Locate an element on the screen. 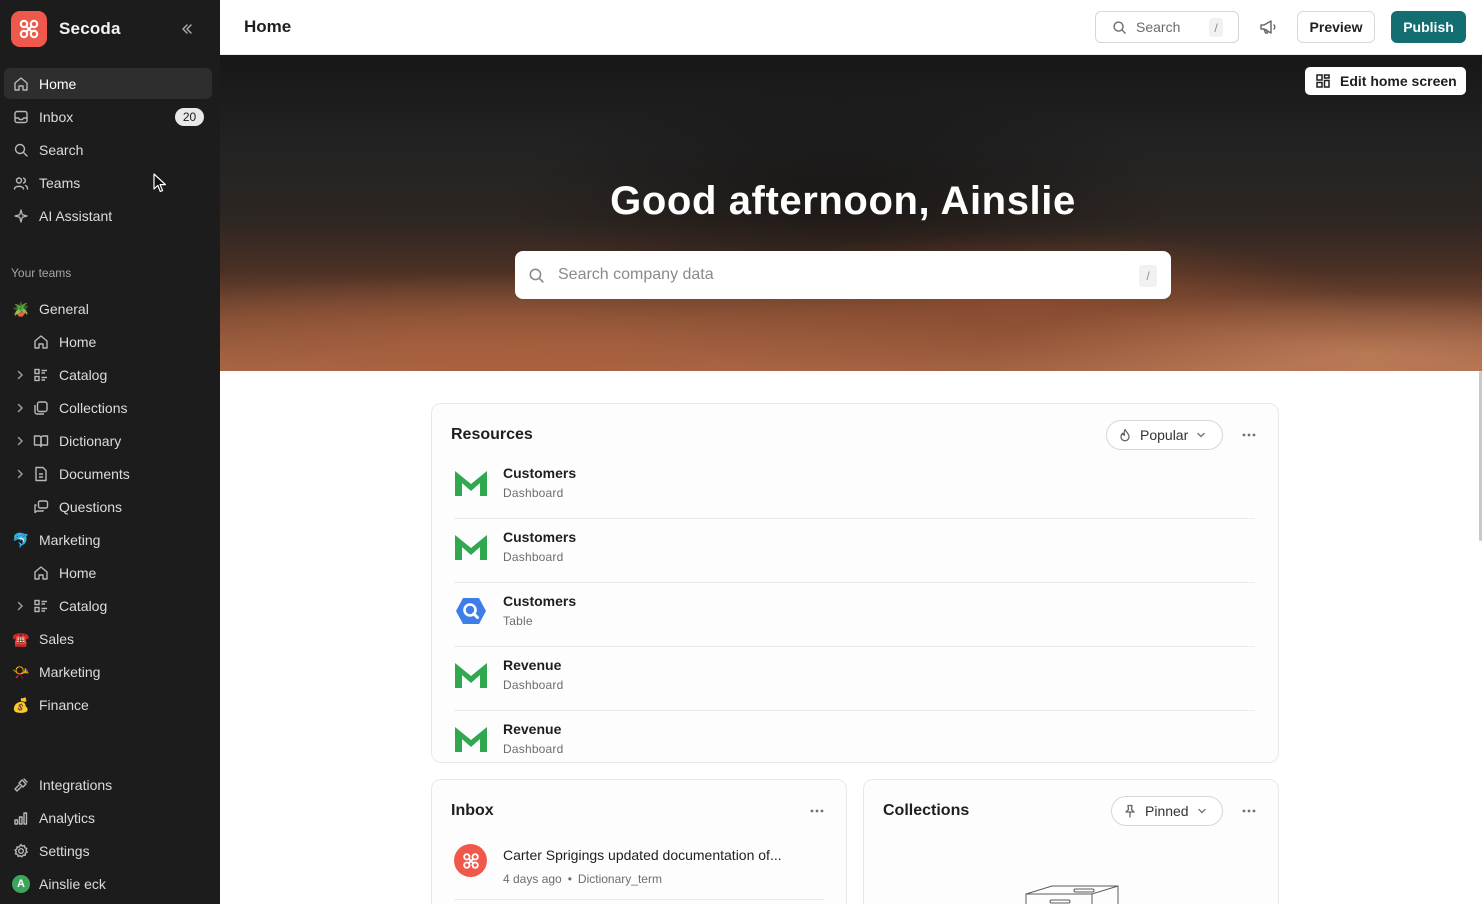  teams-section-heading: Your teams is located at coordinates (41, 273).